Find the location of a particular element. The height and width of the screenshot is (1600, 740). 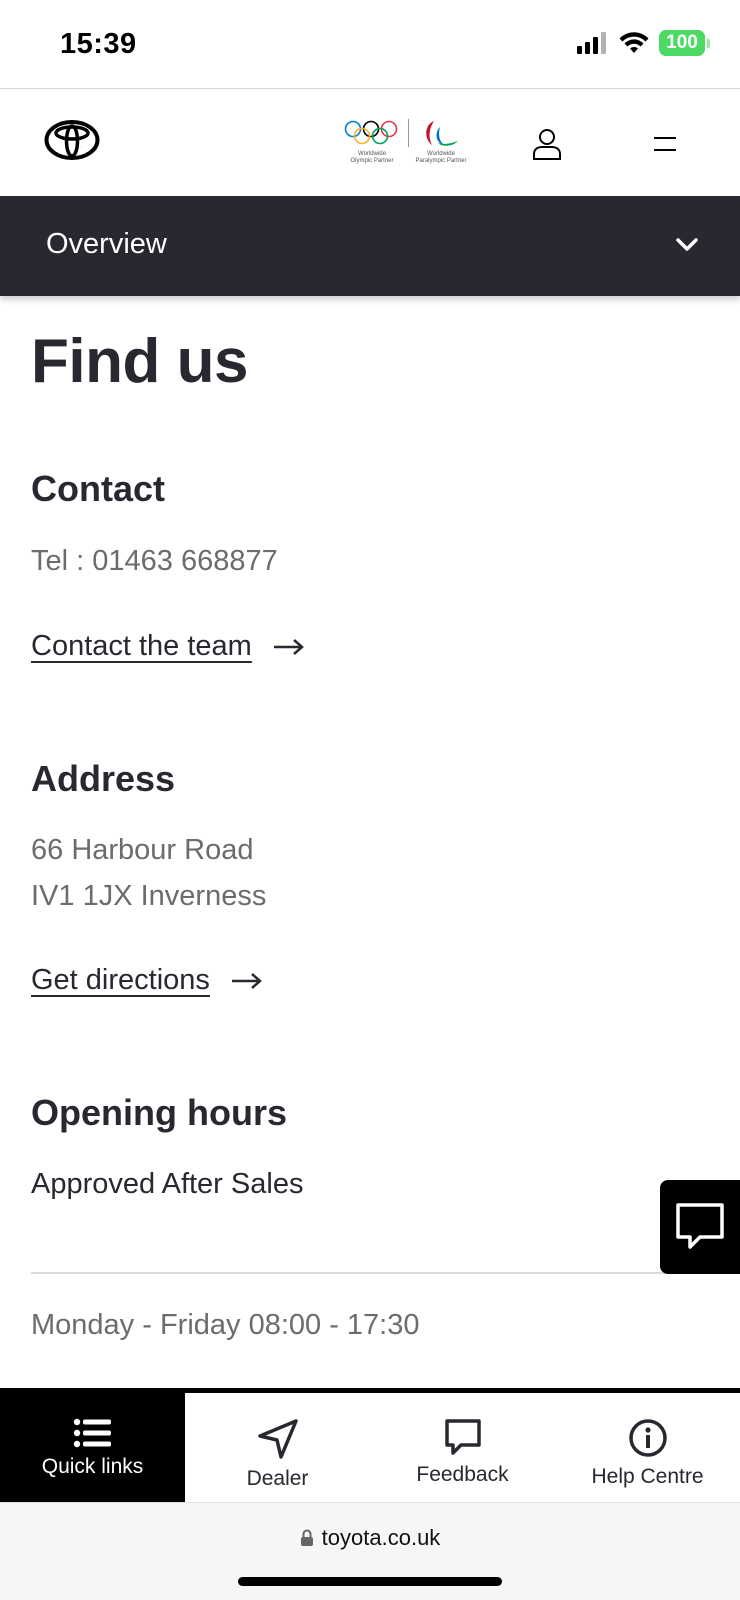

wifi-icon is located at coordinates (634, 42).